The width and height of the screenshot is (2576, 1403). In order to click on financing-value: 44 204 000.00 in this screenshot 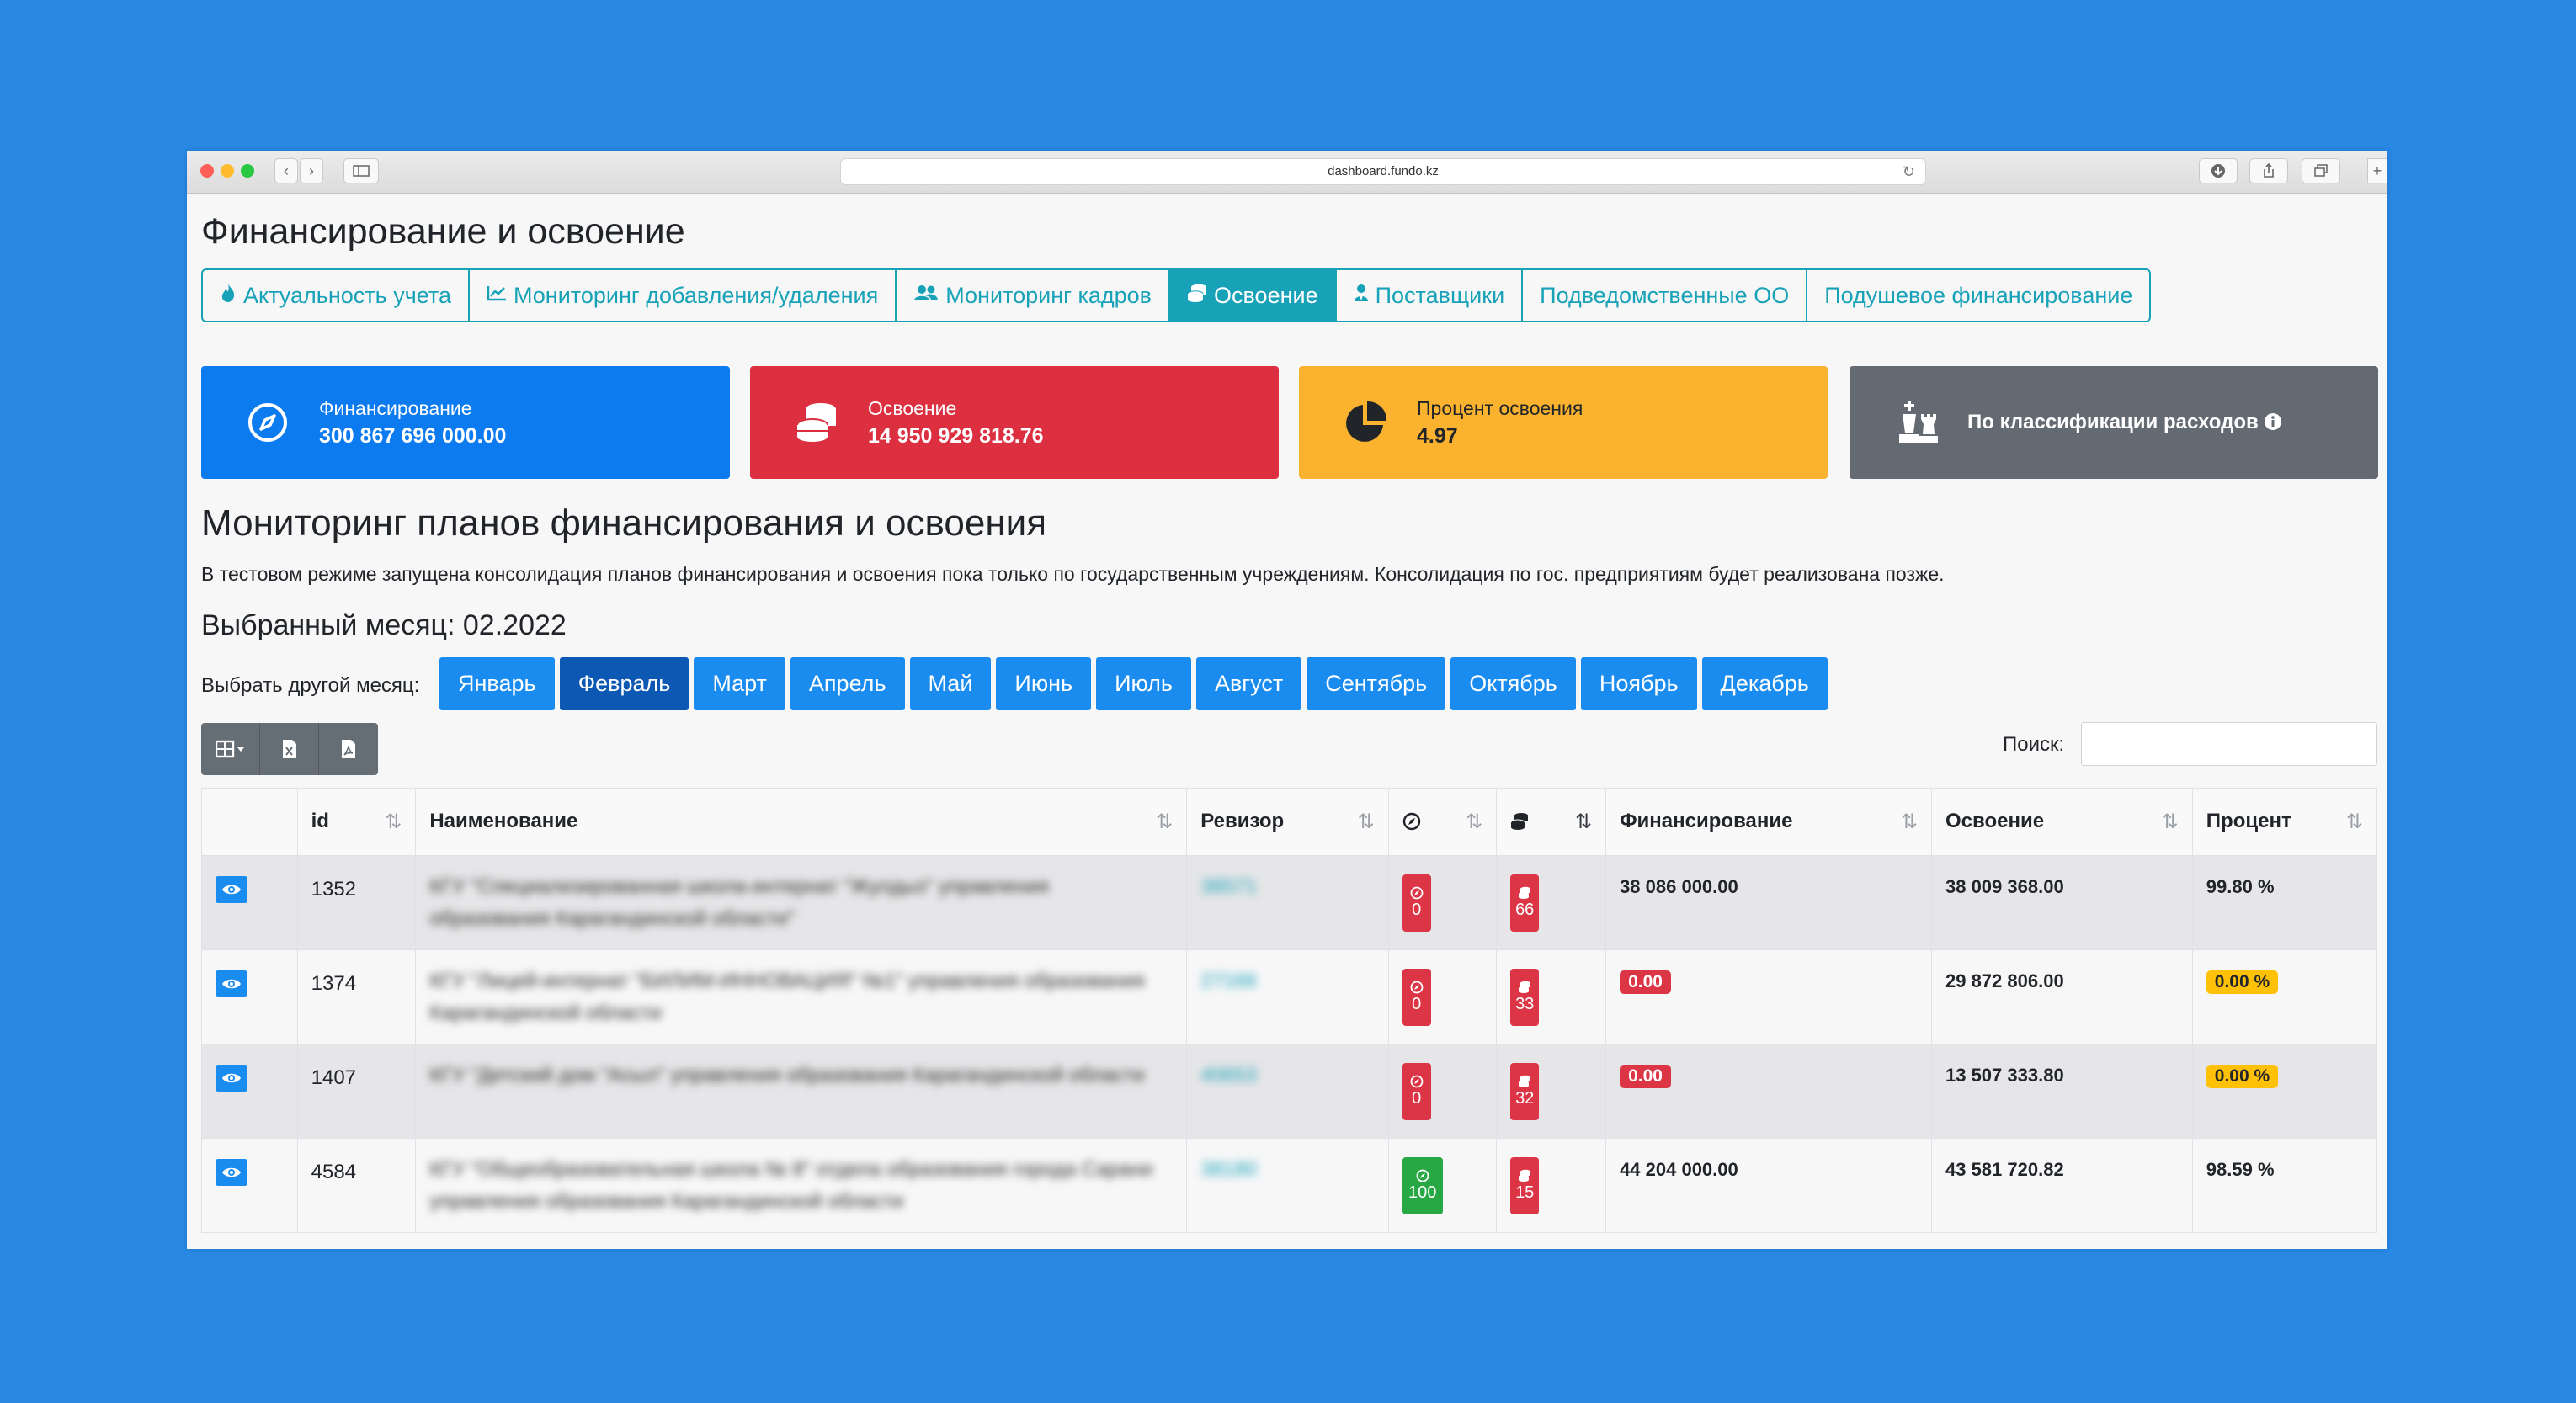, I will do `click(1679, 1169)`.